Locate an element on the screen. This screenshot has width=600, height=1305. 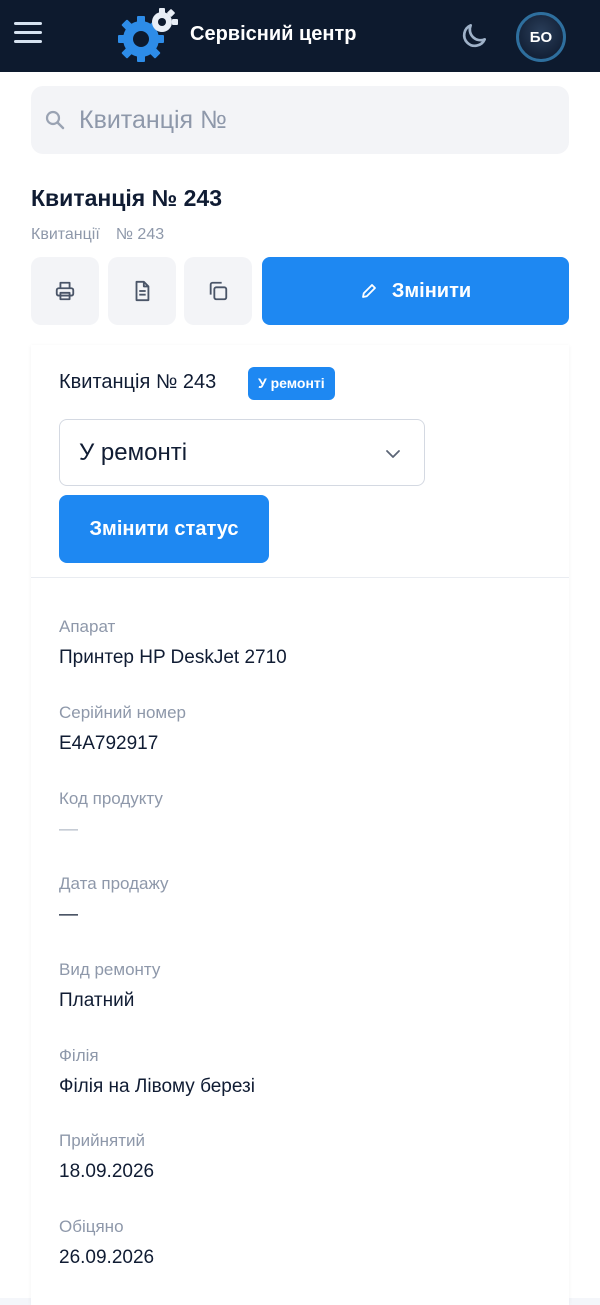
print-button is located at coordinates (65, 291).